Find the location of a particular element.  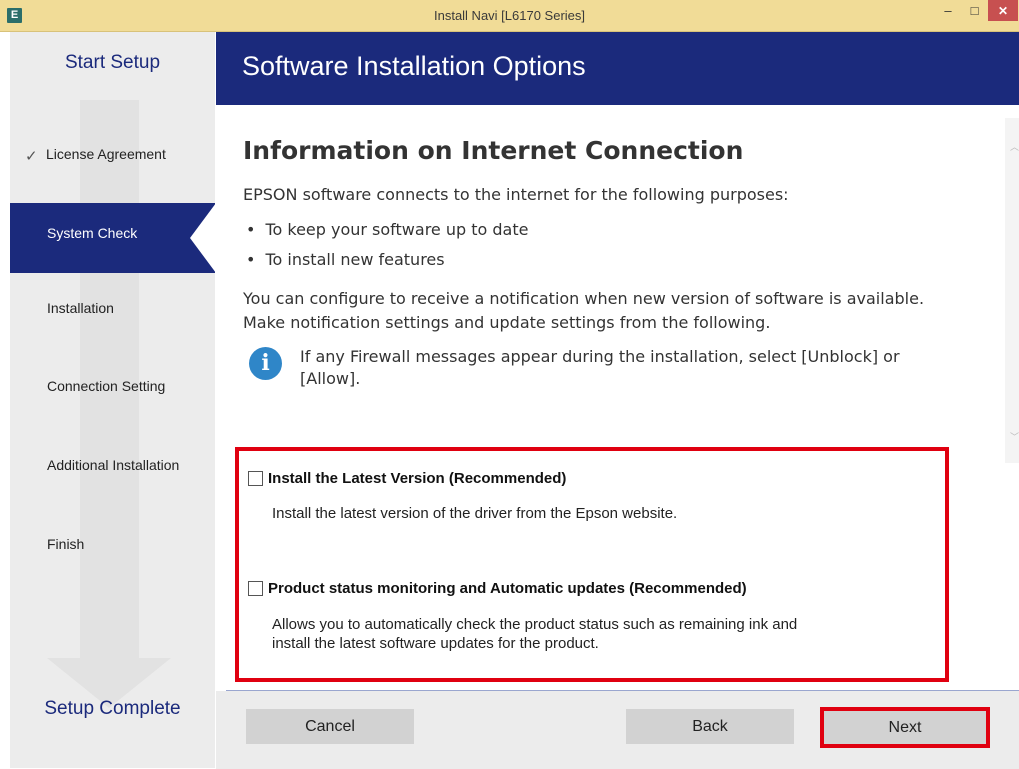

sidebar-item-additional-installation: Additional Installation is located at coordinates (112, 492).